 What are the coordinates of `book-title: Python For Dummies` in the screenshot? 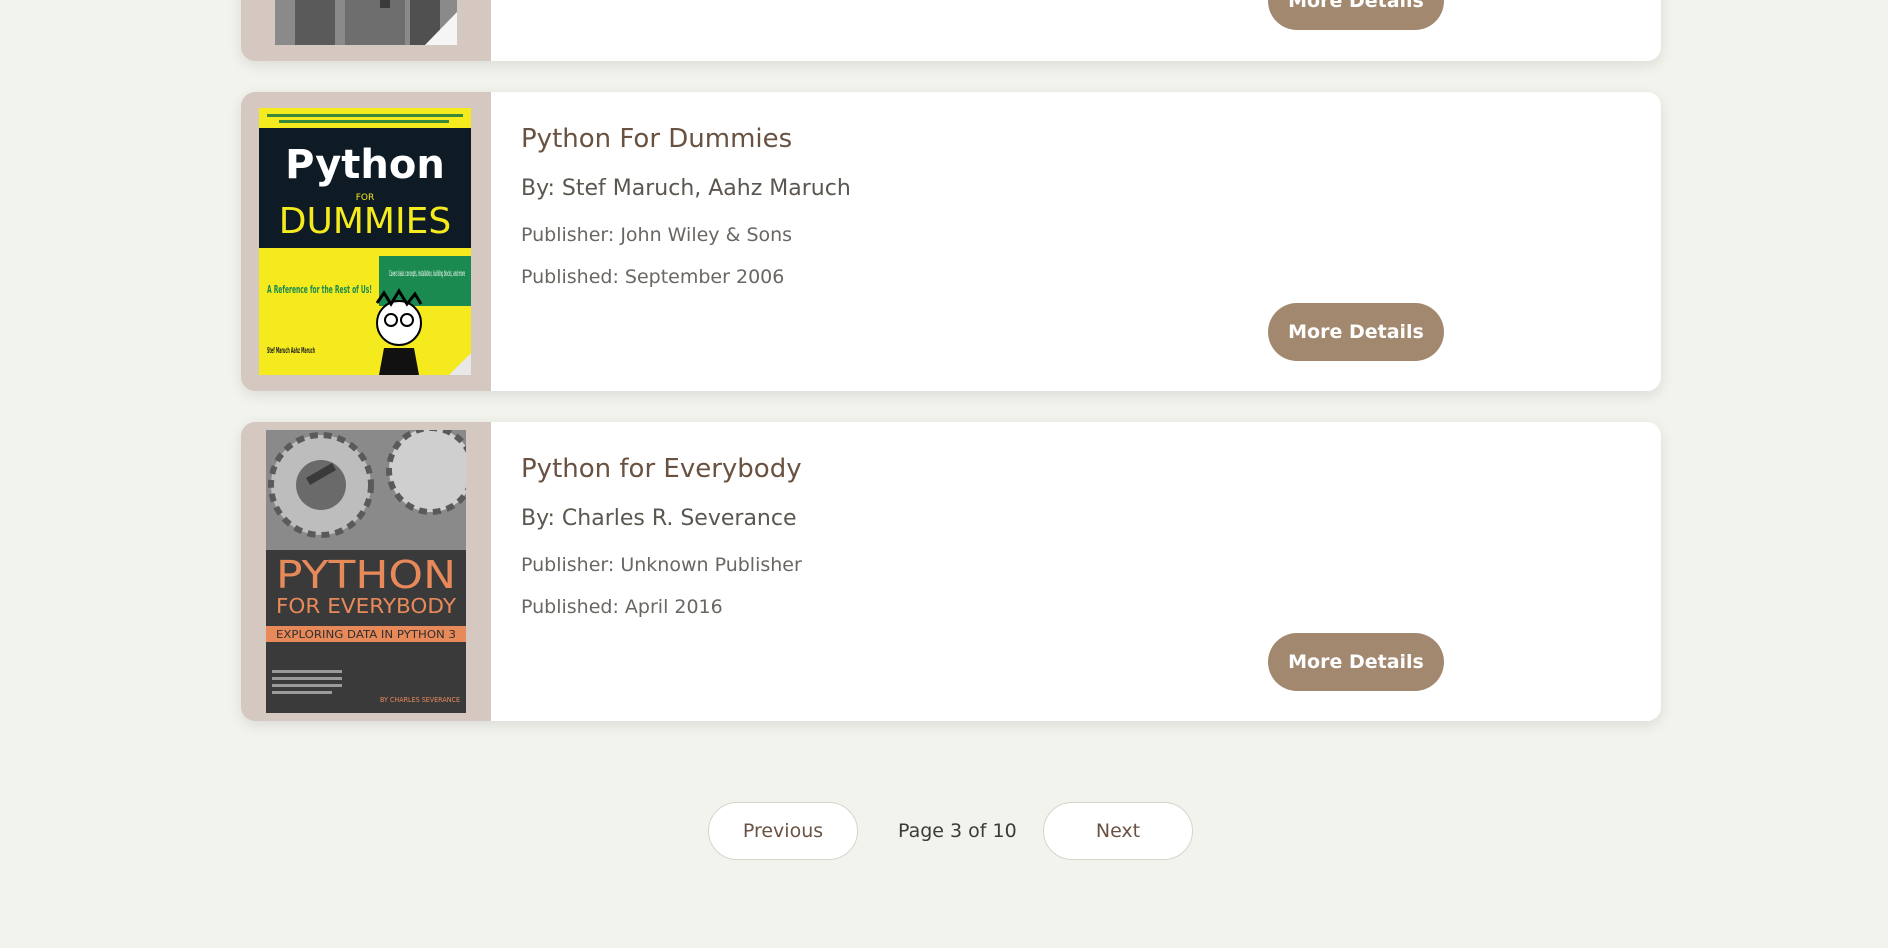 It's located at (657, 139).